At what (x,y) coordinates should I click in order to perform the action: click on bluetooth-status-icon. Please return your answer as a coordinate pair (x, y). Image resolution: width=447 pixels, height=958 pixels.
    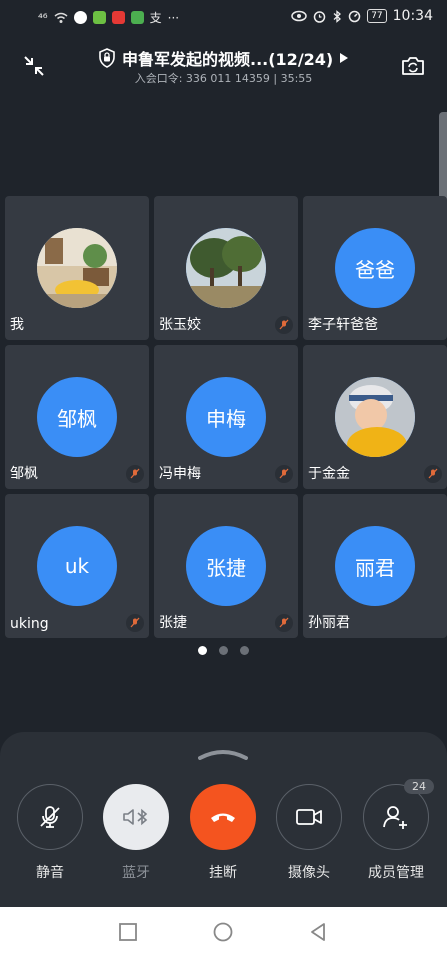
    Looking at the image, I should click on (337, 16).